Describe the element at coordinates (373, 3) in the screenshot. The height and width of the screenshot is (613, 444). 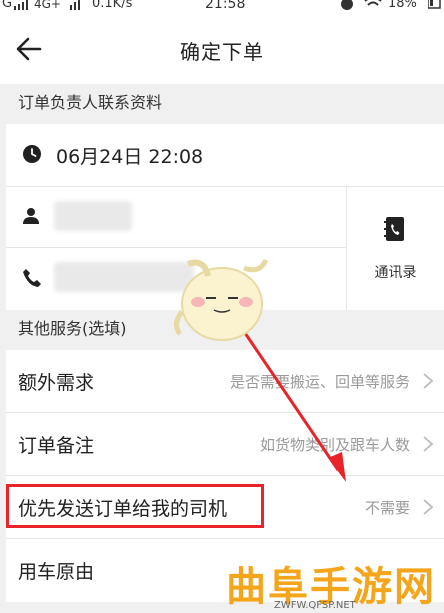
I see `wifi-icon` at that location.